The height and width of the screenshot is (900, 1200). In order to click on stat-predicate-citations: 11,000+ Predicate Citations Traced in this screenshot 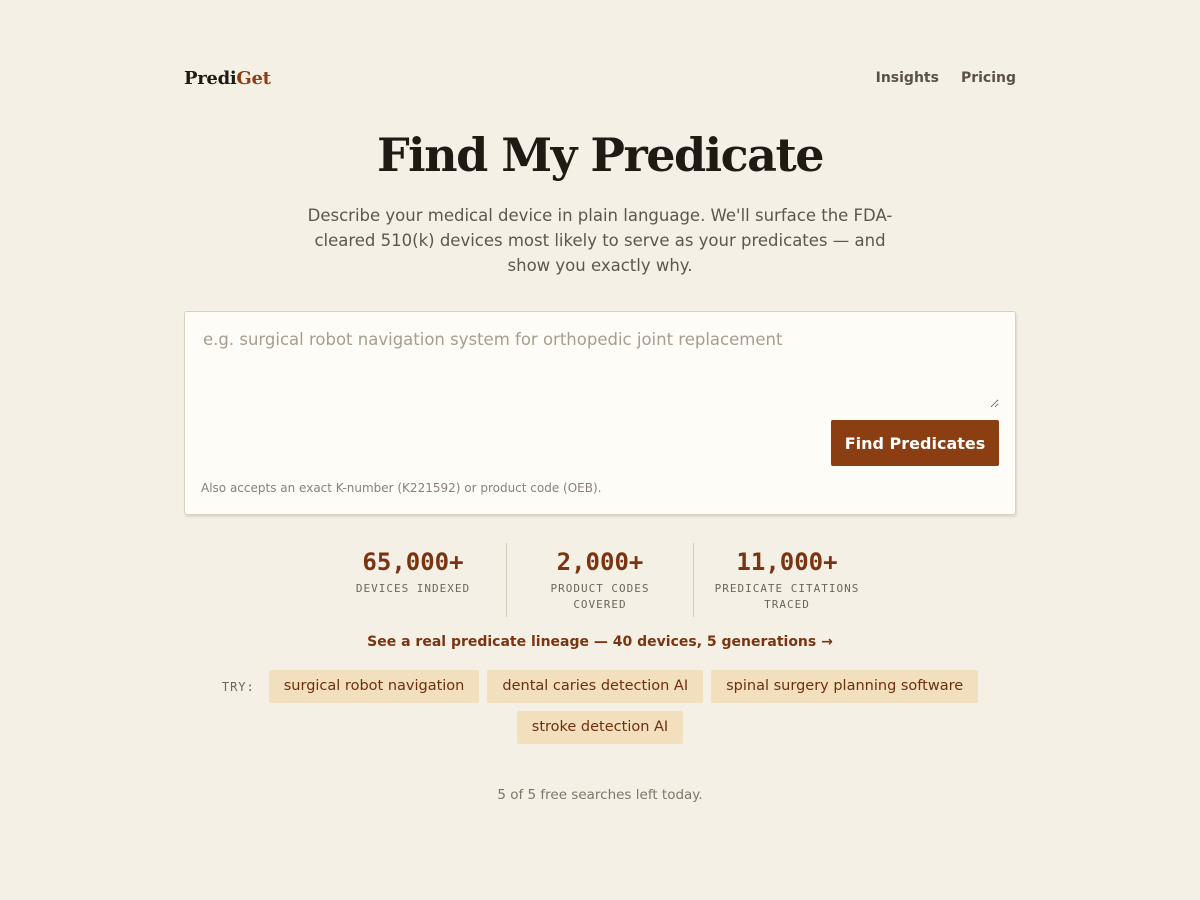, I will do `click(786, 580)`.